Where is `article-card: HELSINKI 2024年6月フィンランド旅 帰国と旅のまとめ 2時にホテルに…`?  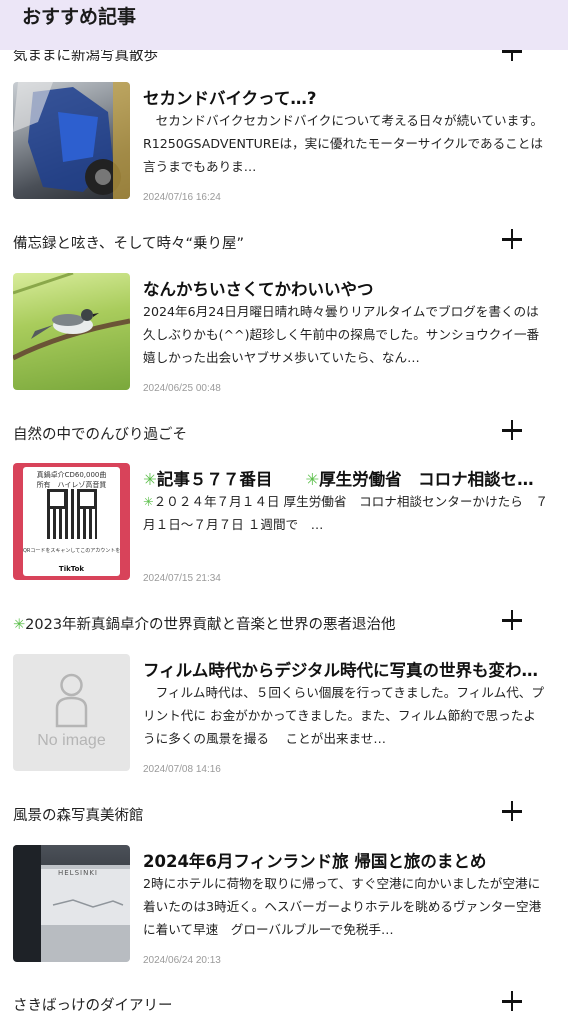
article-card: HELSINKI 2024年6月フィンランド旅 帰国と旅のまとめ 2時にホテルに… is located at coordinates (284, 910).